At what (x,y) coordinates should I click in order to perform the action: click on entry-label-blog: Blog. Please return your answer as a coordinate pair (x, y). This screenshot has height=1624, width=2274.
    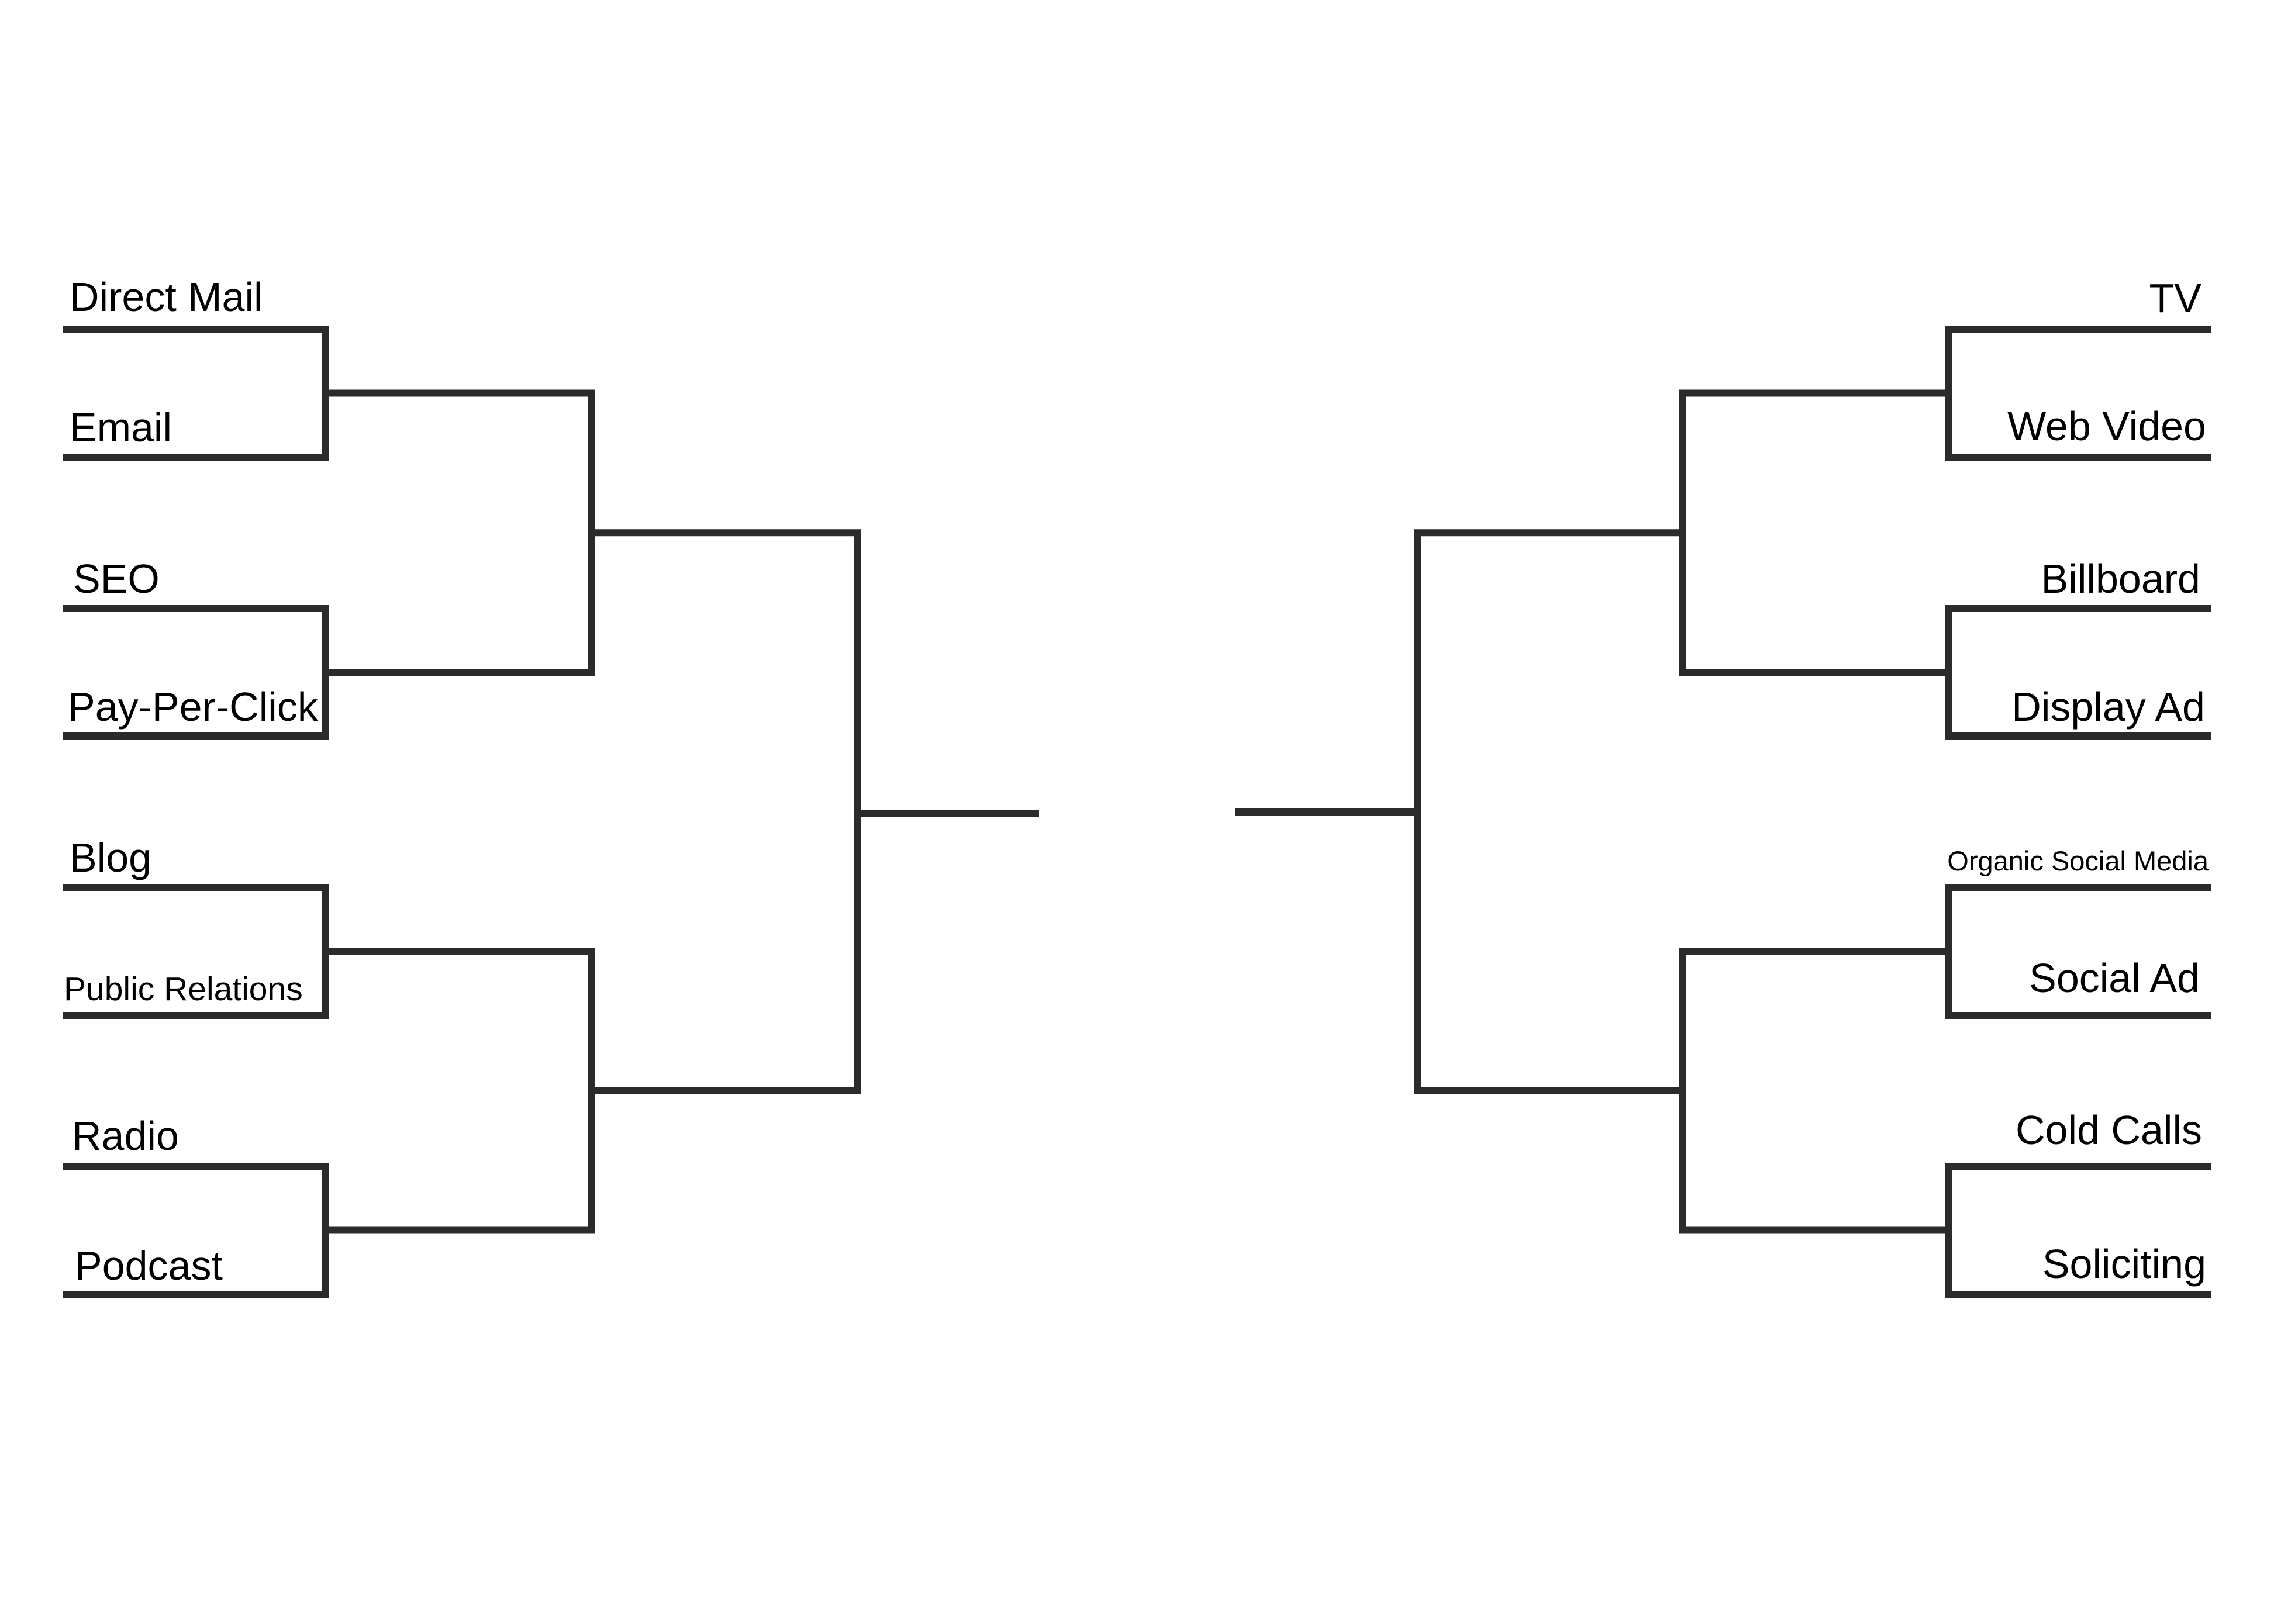
    Looking at the image, I should click on (110, 858).